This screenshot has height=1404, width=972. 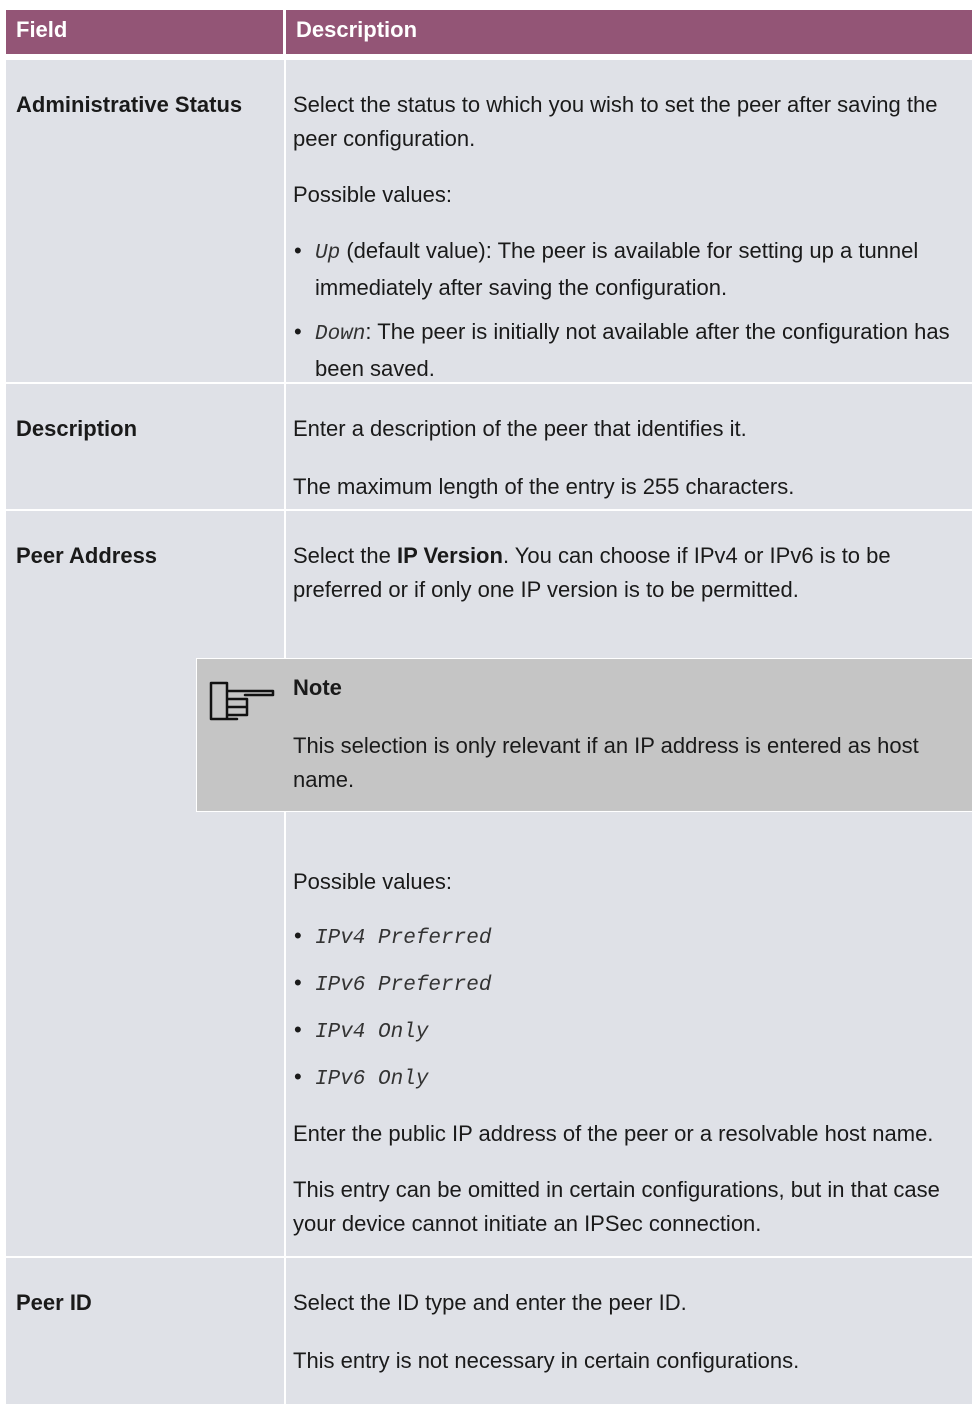 I want to click on list-item: IPv4 Only, so click(x=630, y=1031).